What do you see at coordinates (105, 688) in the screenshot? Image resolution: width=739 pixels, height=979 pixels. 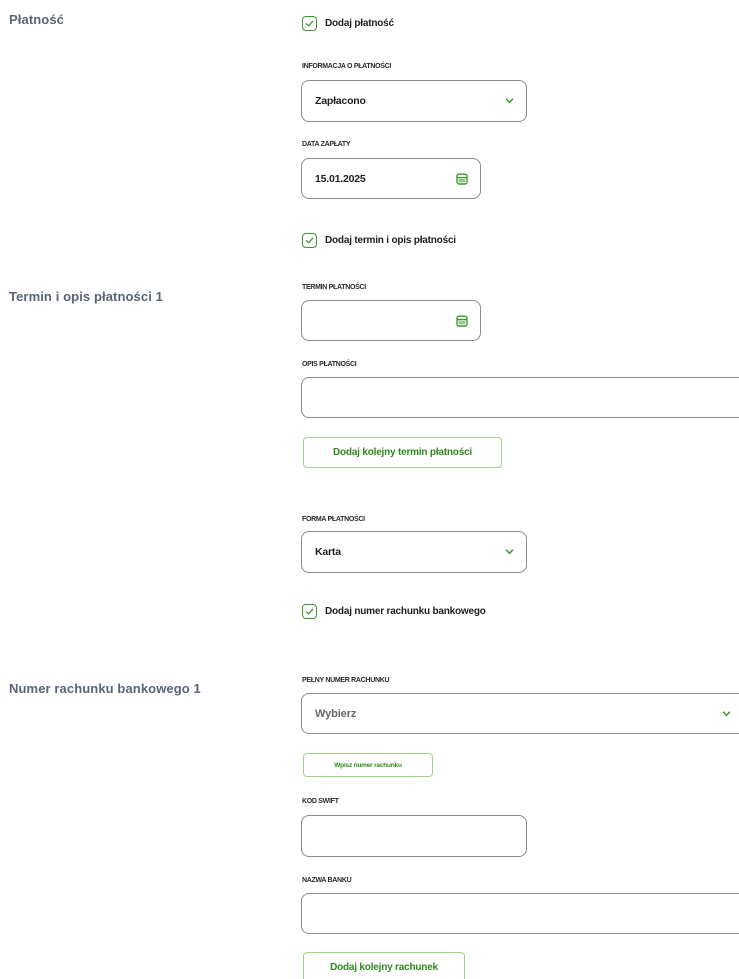 I see `section-title-bank-account: Numer rachunku bankowego 1` at bounding box center [105, 688].